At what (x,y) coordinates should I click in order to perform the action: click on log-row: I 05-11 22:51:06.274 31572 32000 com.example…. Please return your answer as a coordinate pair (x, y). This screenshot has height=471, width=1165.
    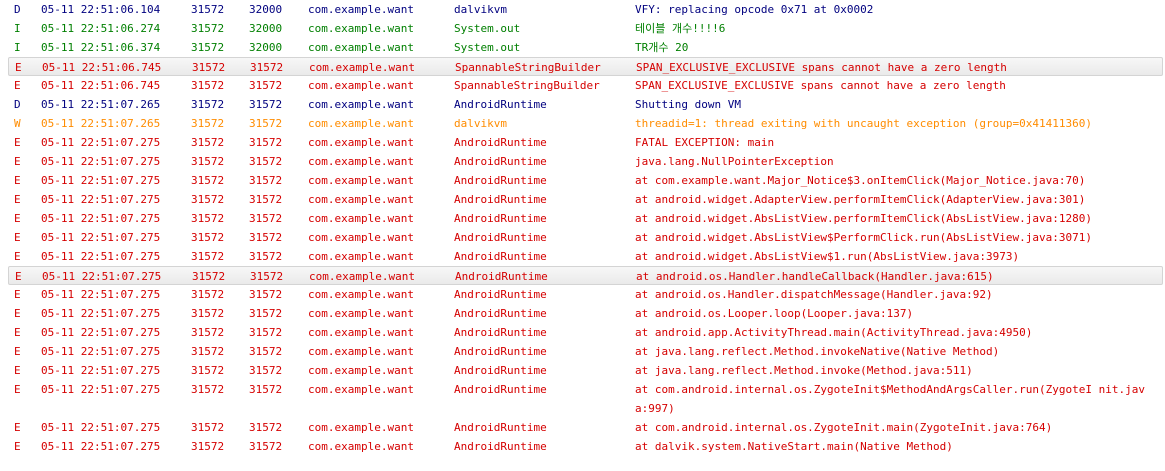
    Looking at the image, I should click on (582, 28).